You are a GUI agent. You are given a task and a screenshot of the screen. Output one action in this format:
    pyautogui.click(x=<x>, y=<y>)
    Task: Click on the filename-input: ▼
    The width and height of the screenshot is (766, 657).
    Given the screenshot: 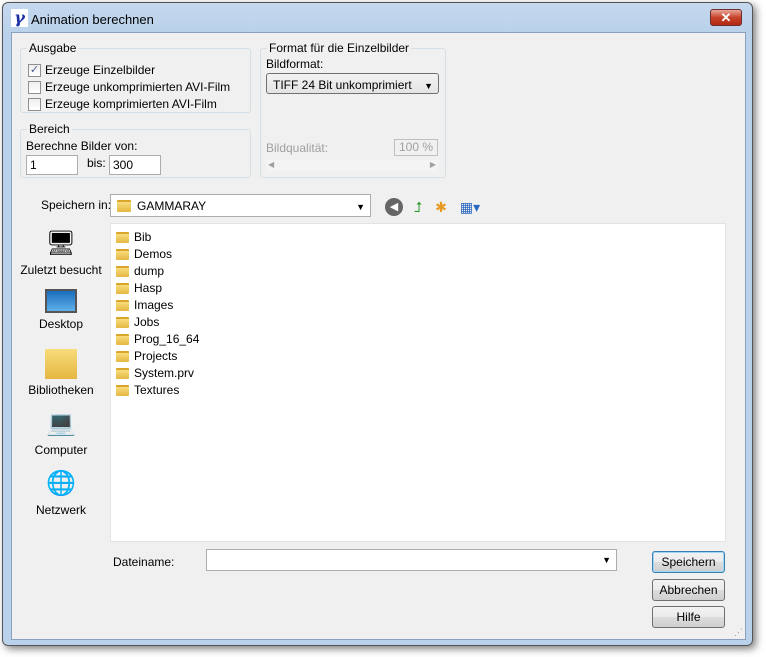 What is the action you would take?
    pyautogui.click(x=411, y=560)
    